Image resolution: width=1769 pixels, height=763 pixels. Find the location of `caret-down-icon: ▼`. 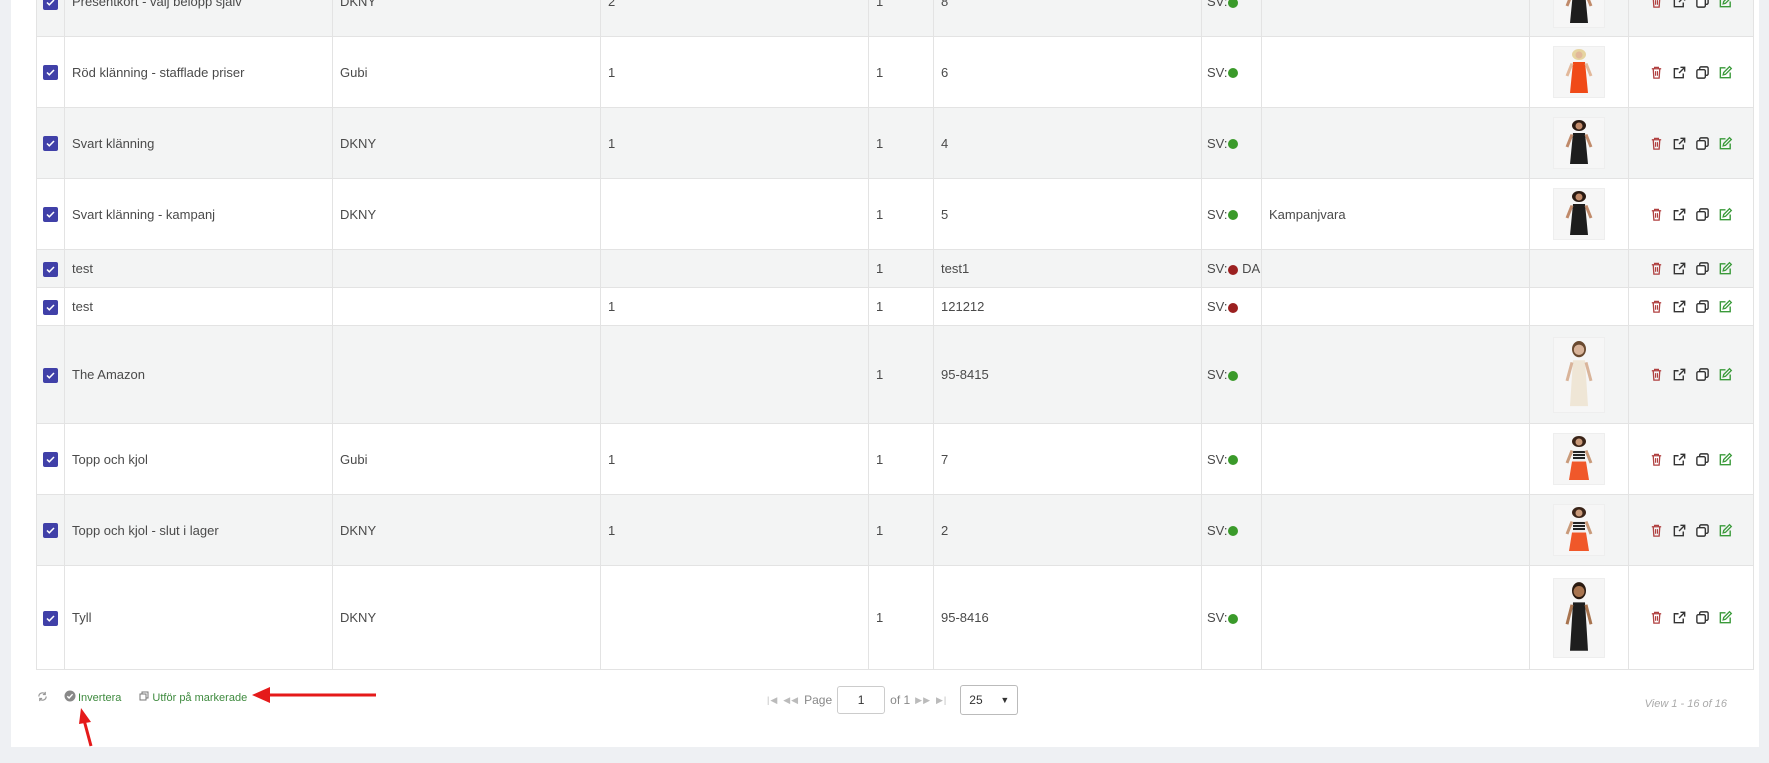

caret-down-icon: ▼ is located at coordinates (1005, 700).